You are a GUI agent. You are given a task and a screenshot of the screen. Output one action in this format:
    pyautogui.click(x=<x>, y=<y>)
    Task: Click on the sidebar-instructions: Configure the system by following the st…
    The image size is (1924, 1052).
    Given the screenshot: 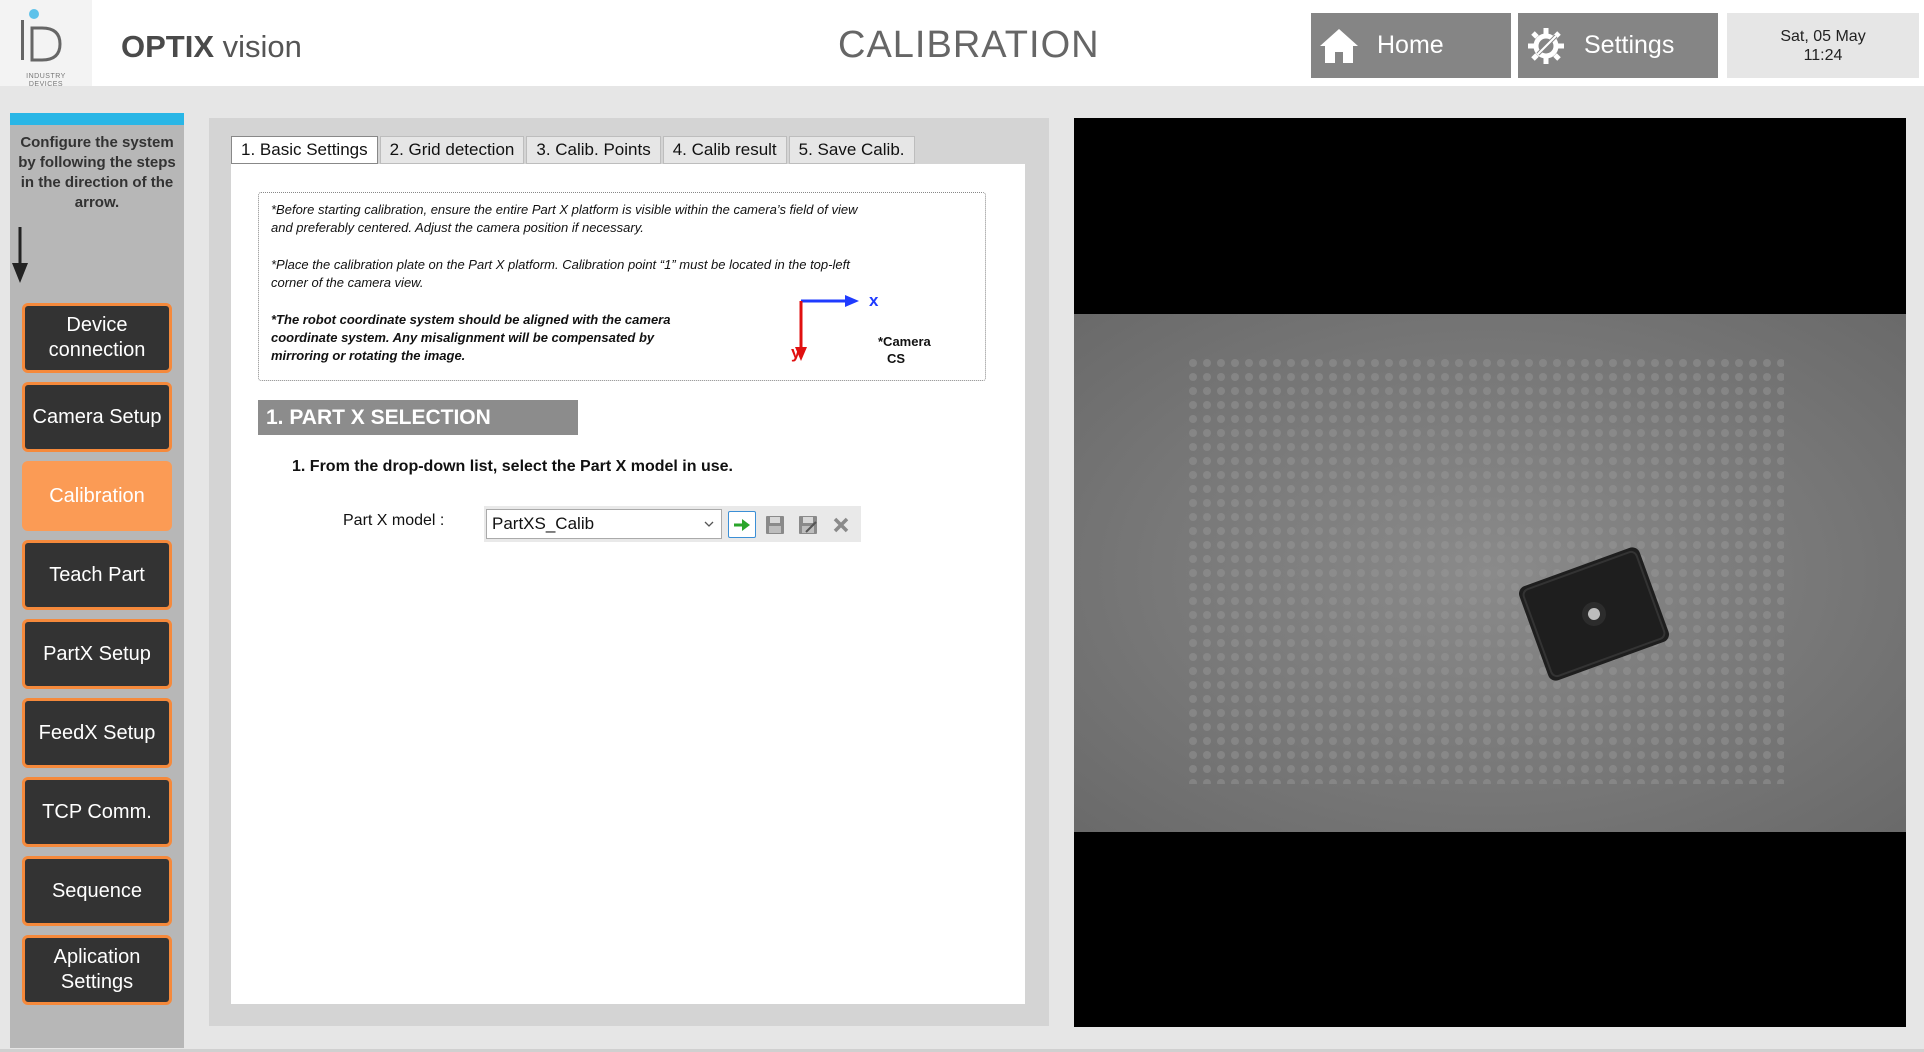 What is the action you would take?
    pyautogui.click(x=97, y=172)
    